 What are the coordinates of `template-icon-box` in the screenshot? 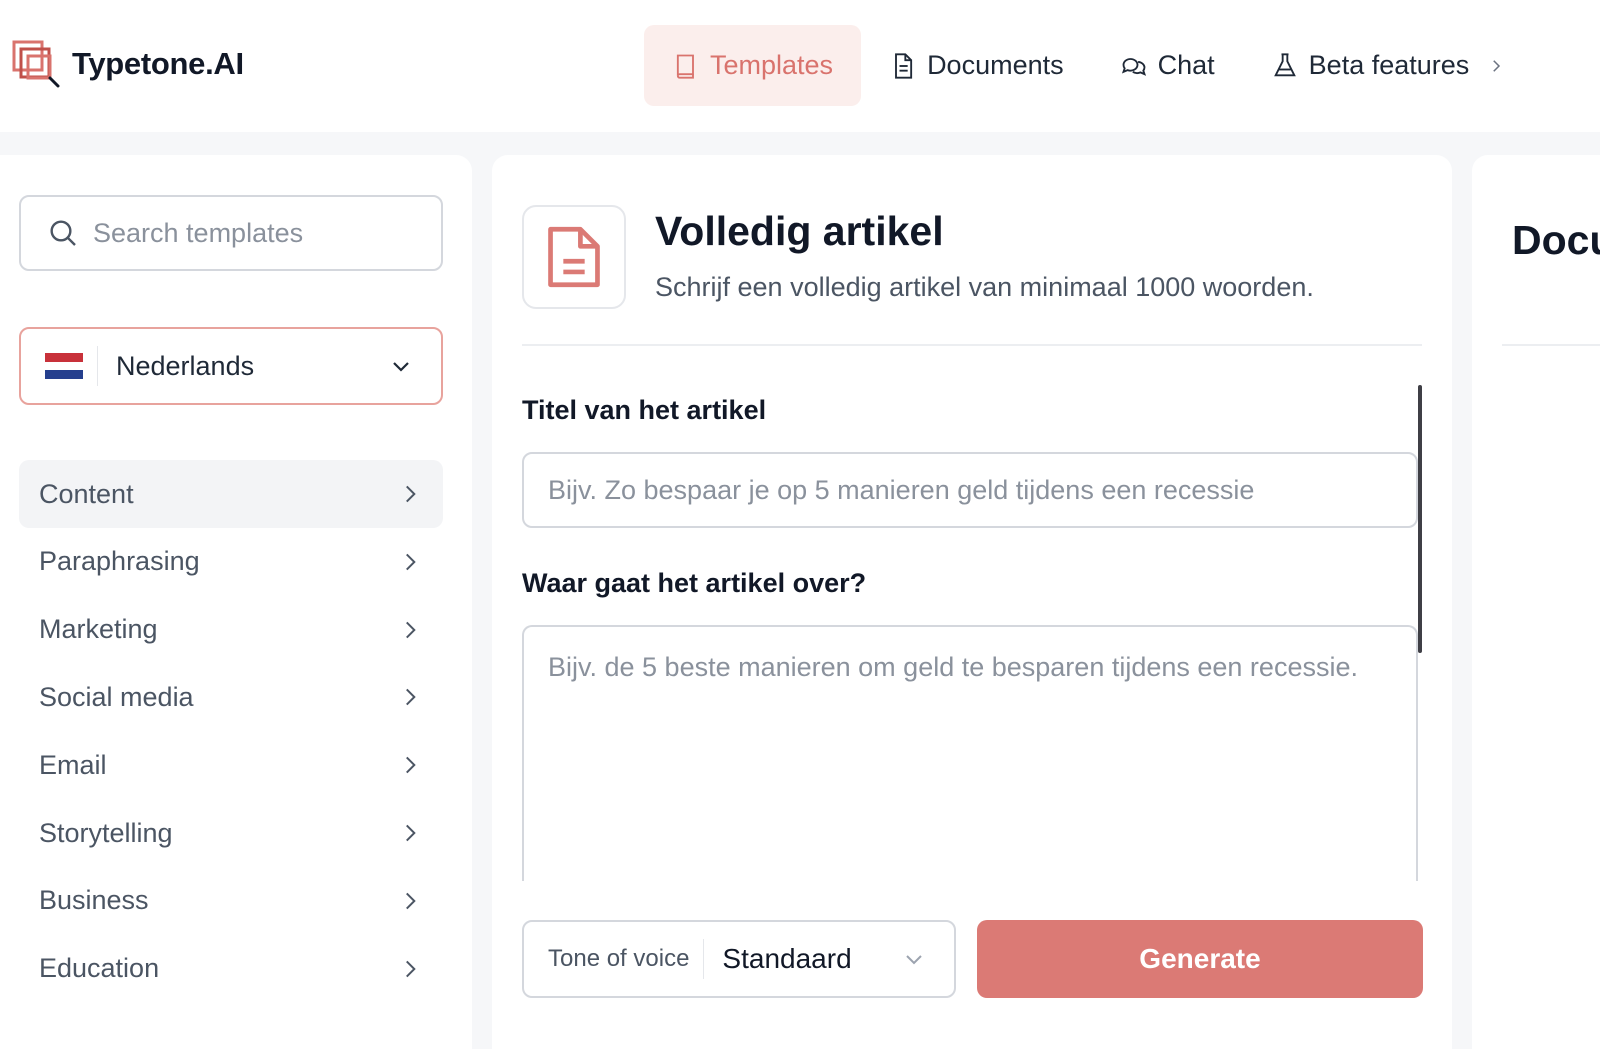 It's located at (574, 257).